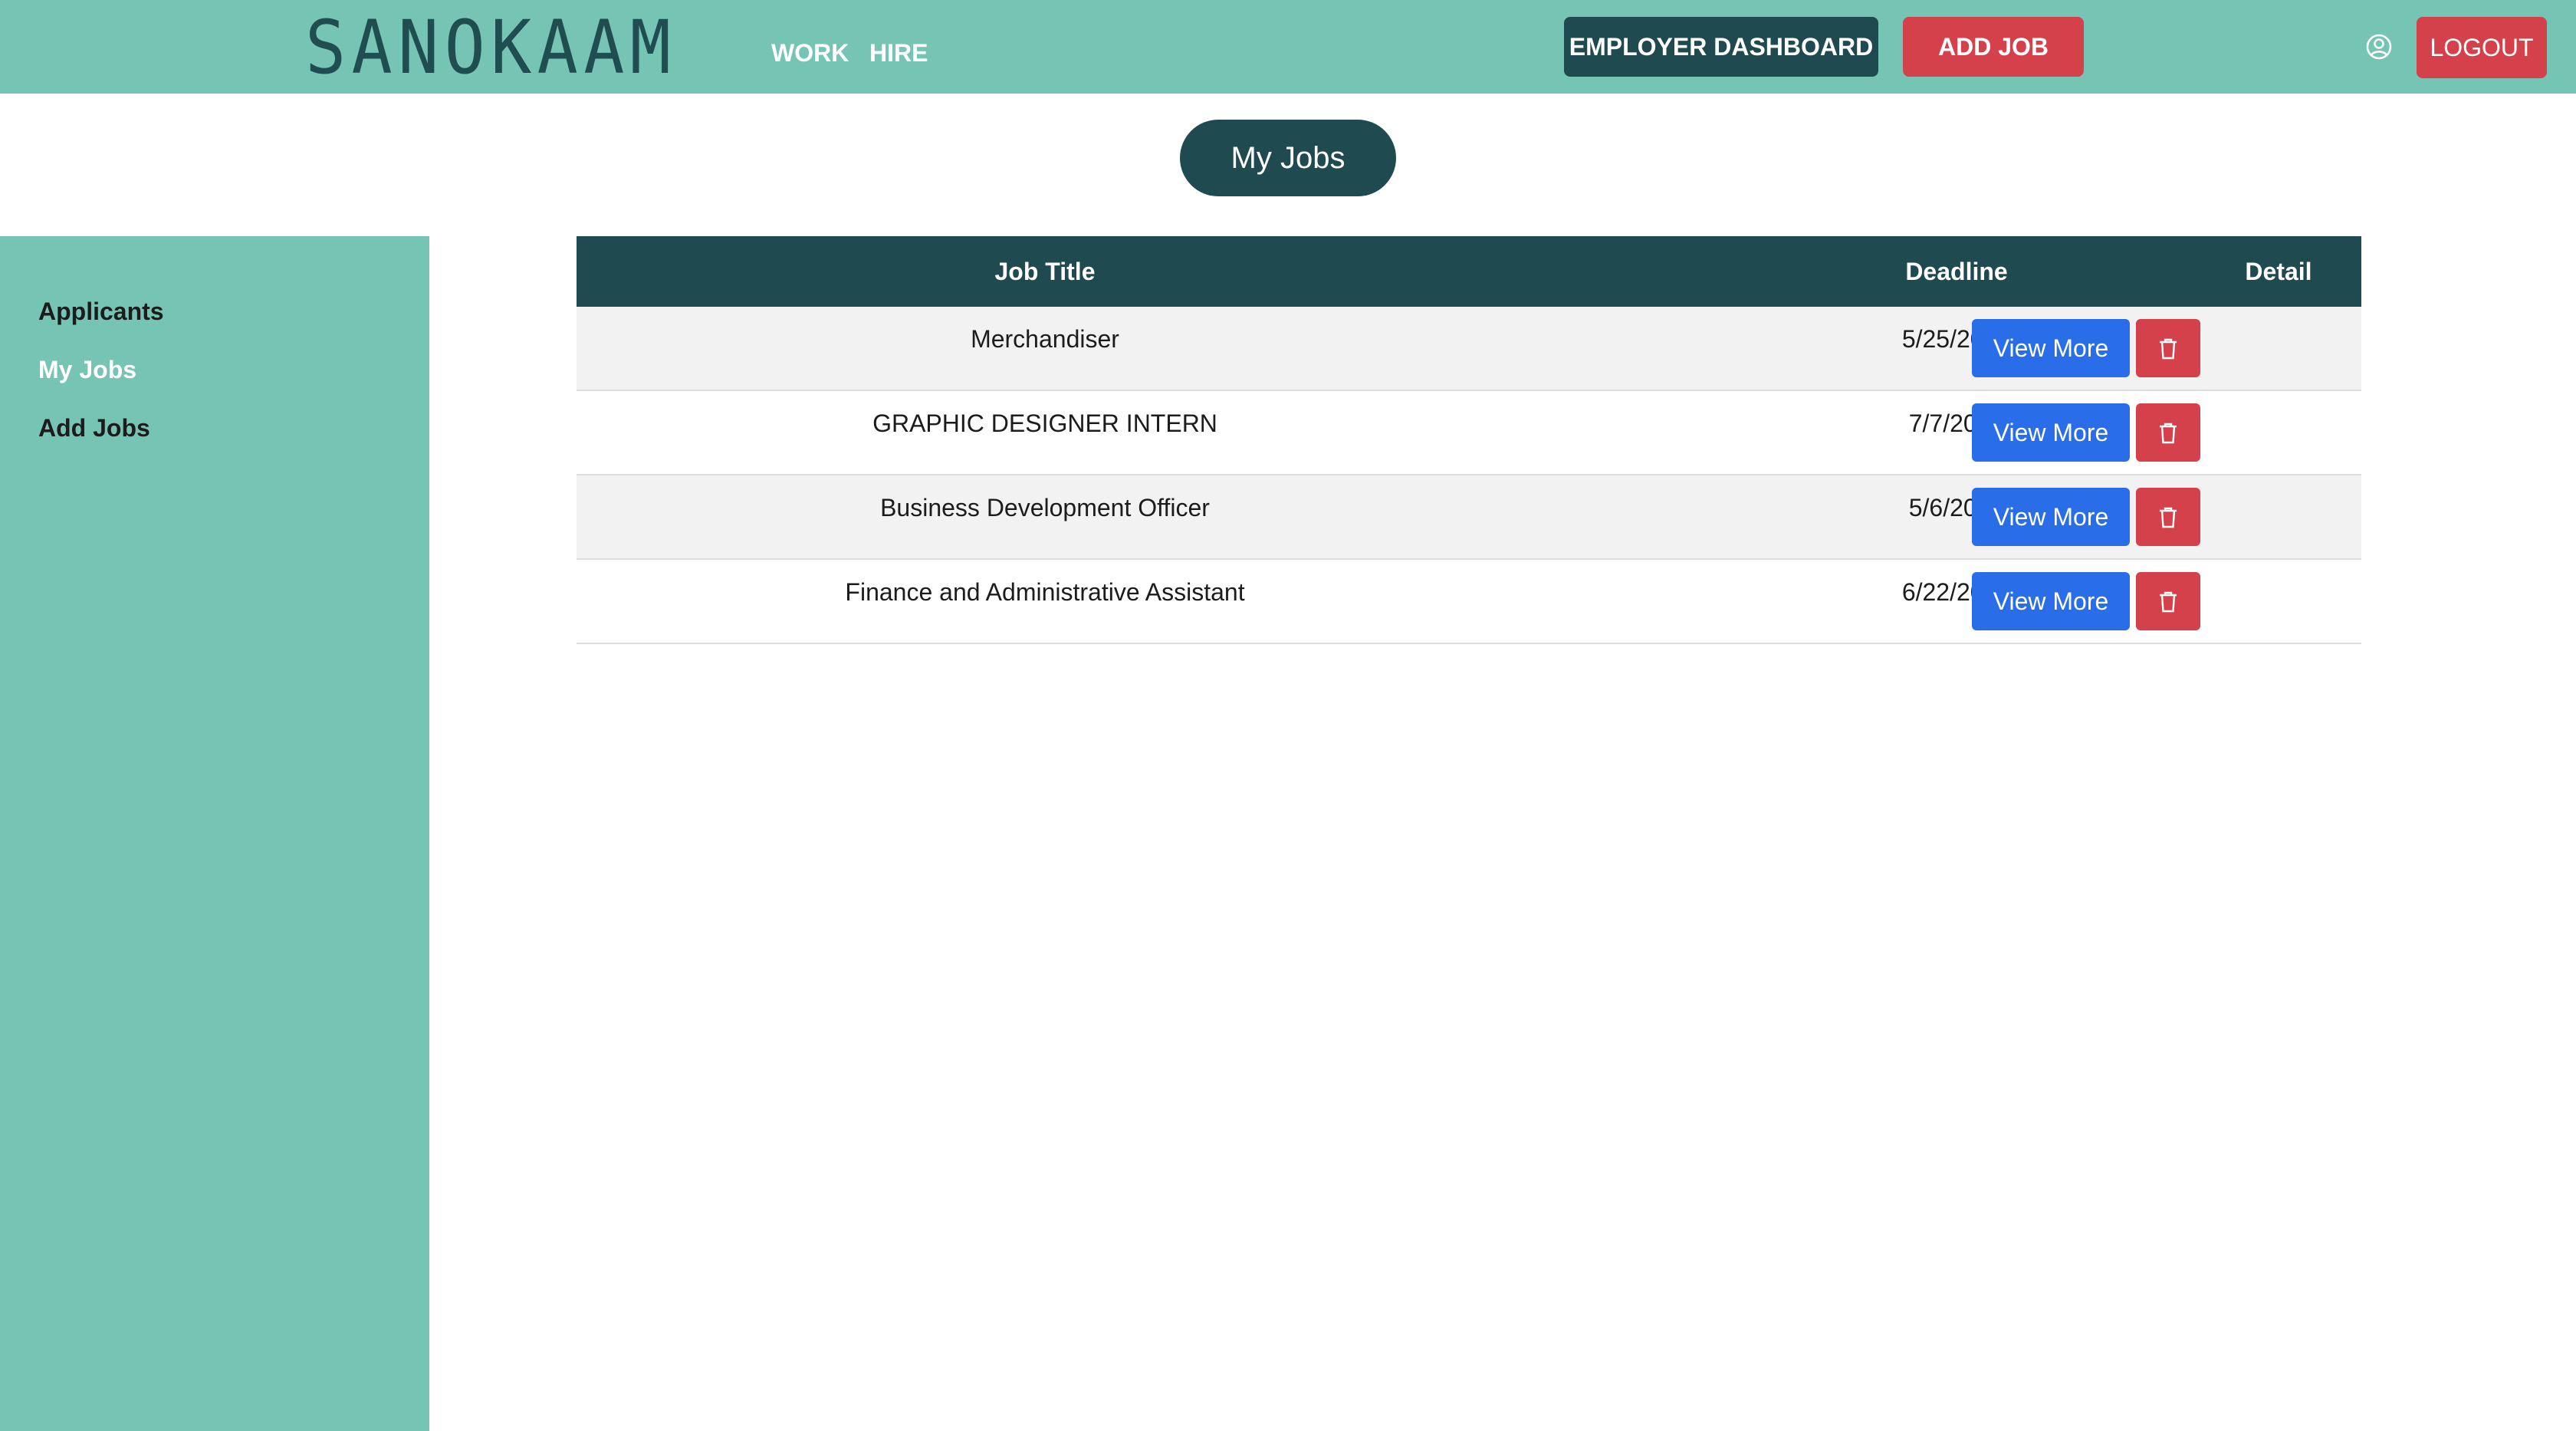  What do you see at coordinates (1045, 508) in the screenshot?
I see `job-title-cell: Business Development Officer` at bounding box center [1045, 508].